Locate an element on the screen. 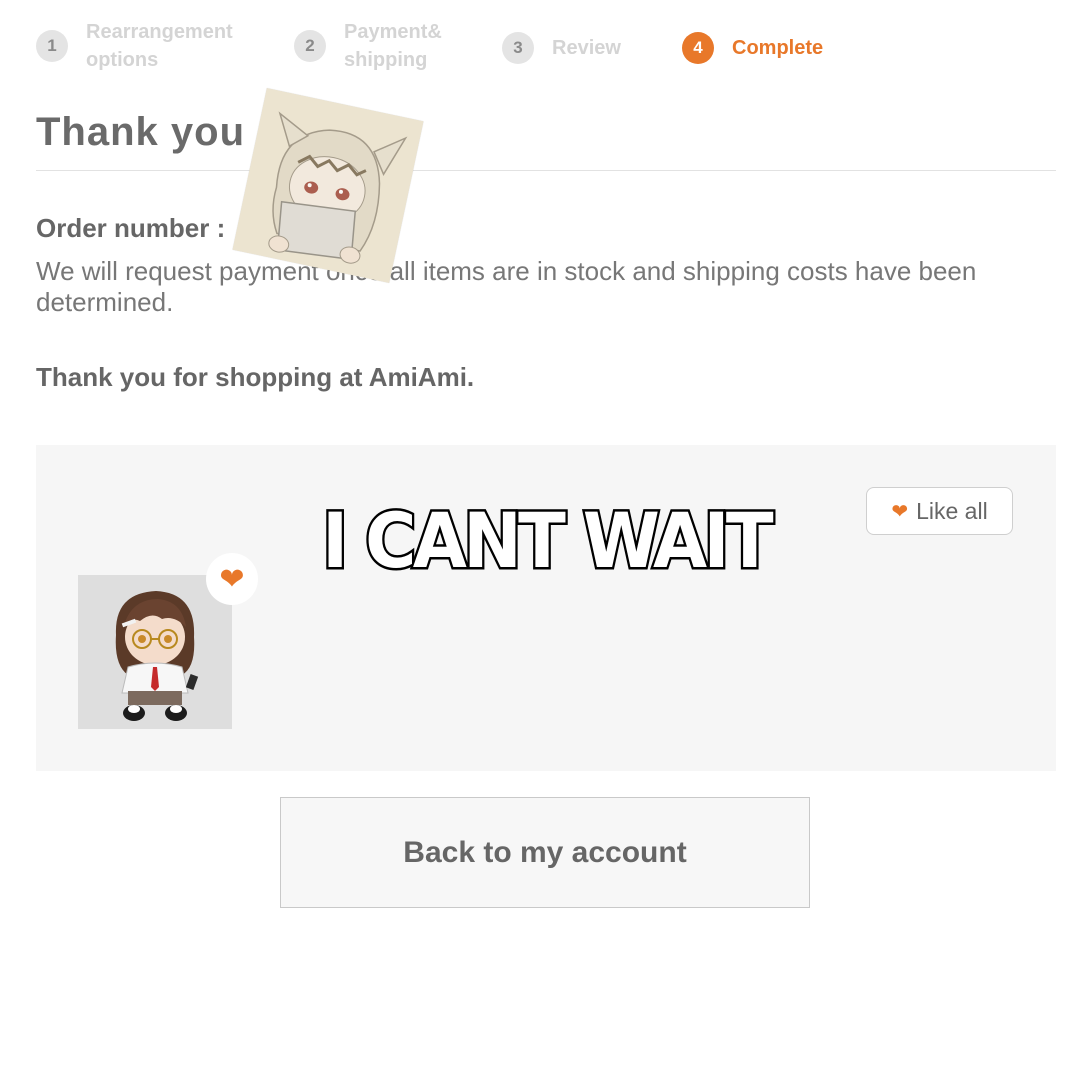 This screenshot has height=1080, width=1092. step-label: Rearrangement options is located at coordinates (159, 46).